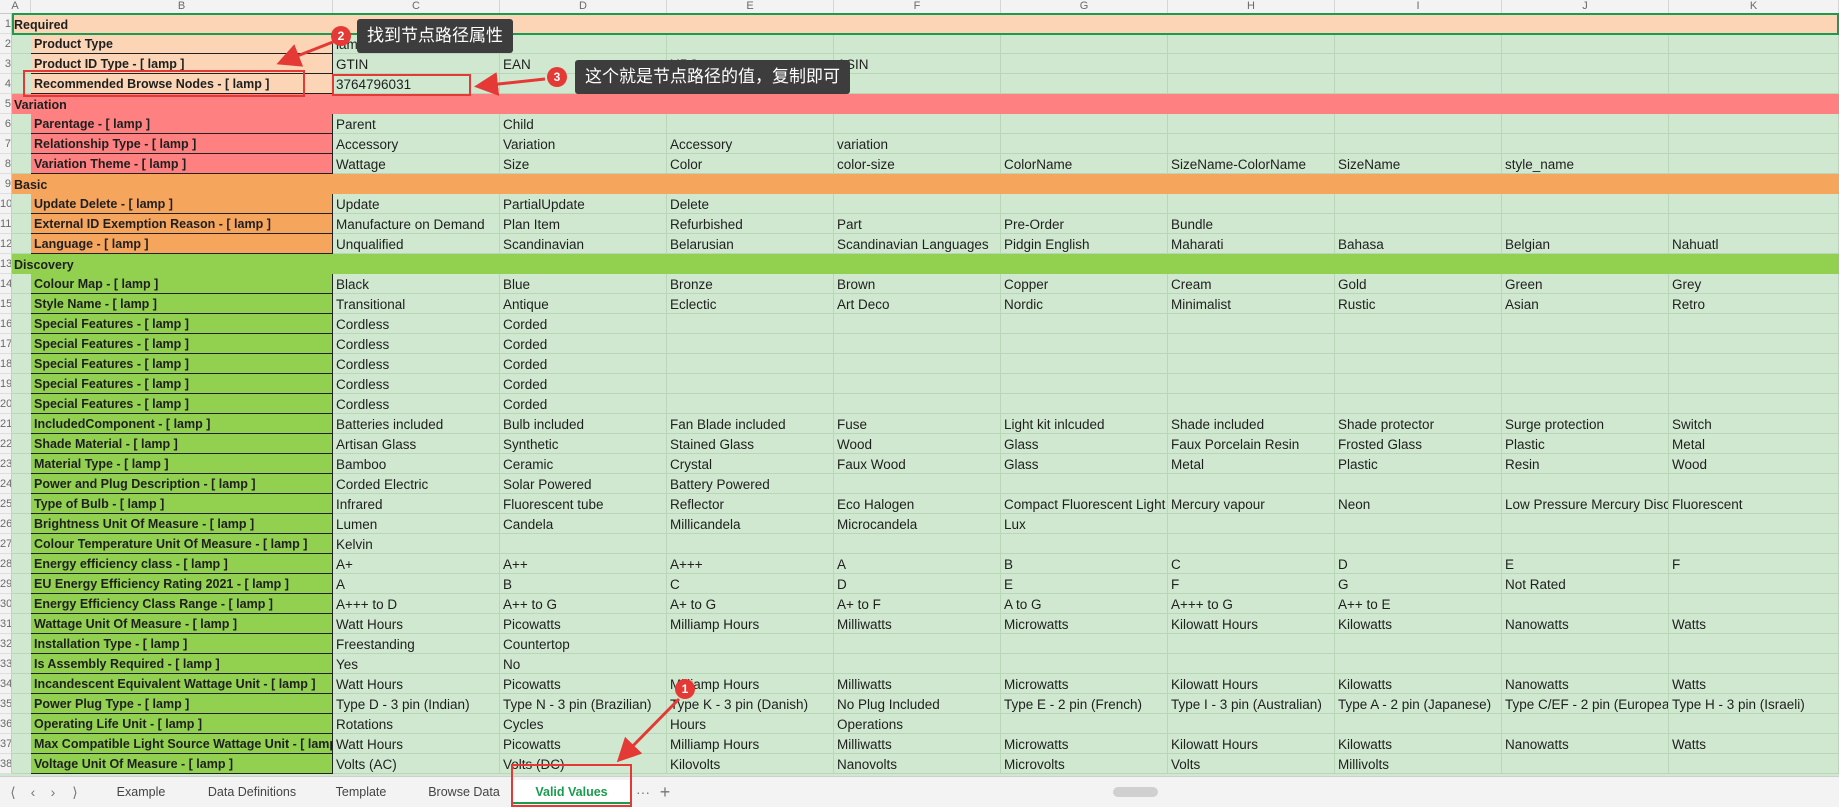 The height and width of the screenshot is (807, 1839). What do you see at coordinates (182, 724) in the screenshot?
I see `attribute-label: Operating Life Unit - [ lamp ]` at bounding box center [182, 724].